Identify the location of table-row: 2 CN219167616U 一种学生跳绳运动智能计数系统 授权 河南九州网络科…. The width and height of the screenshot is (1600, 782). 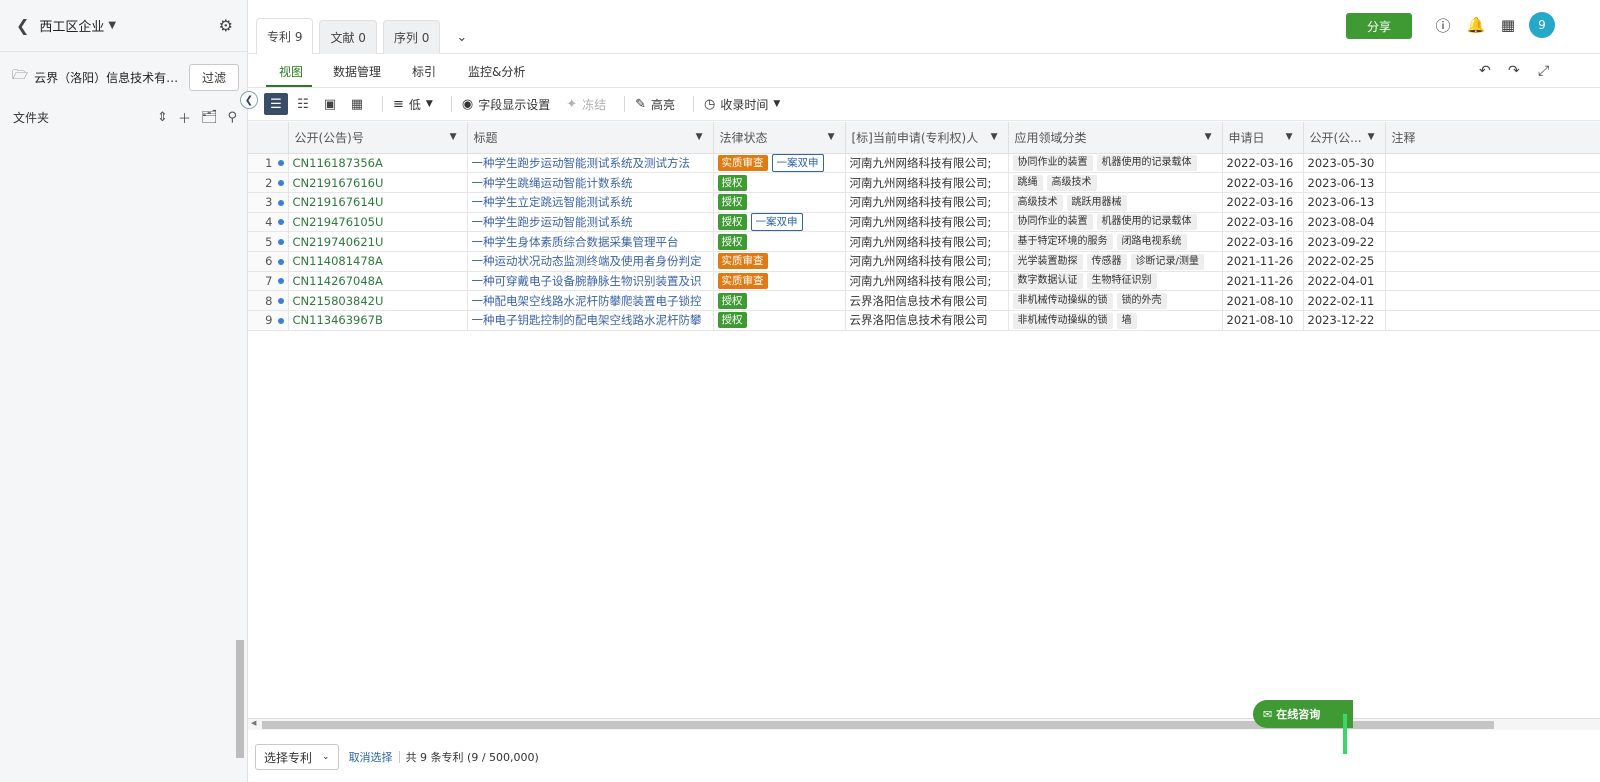
(924, 182).